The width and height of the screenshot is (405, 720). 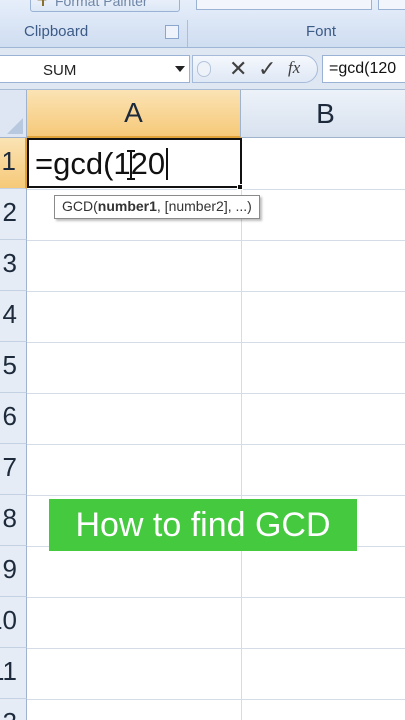 I want to click on paintbrush-icon, so click(x=42, y=3).